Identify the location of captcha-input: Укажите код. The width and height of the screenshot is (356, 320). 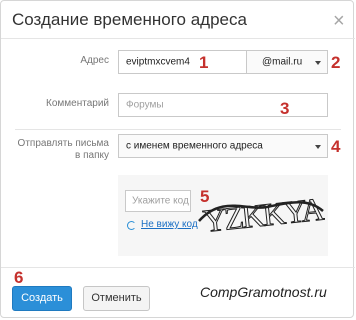
(158, 201).